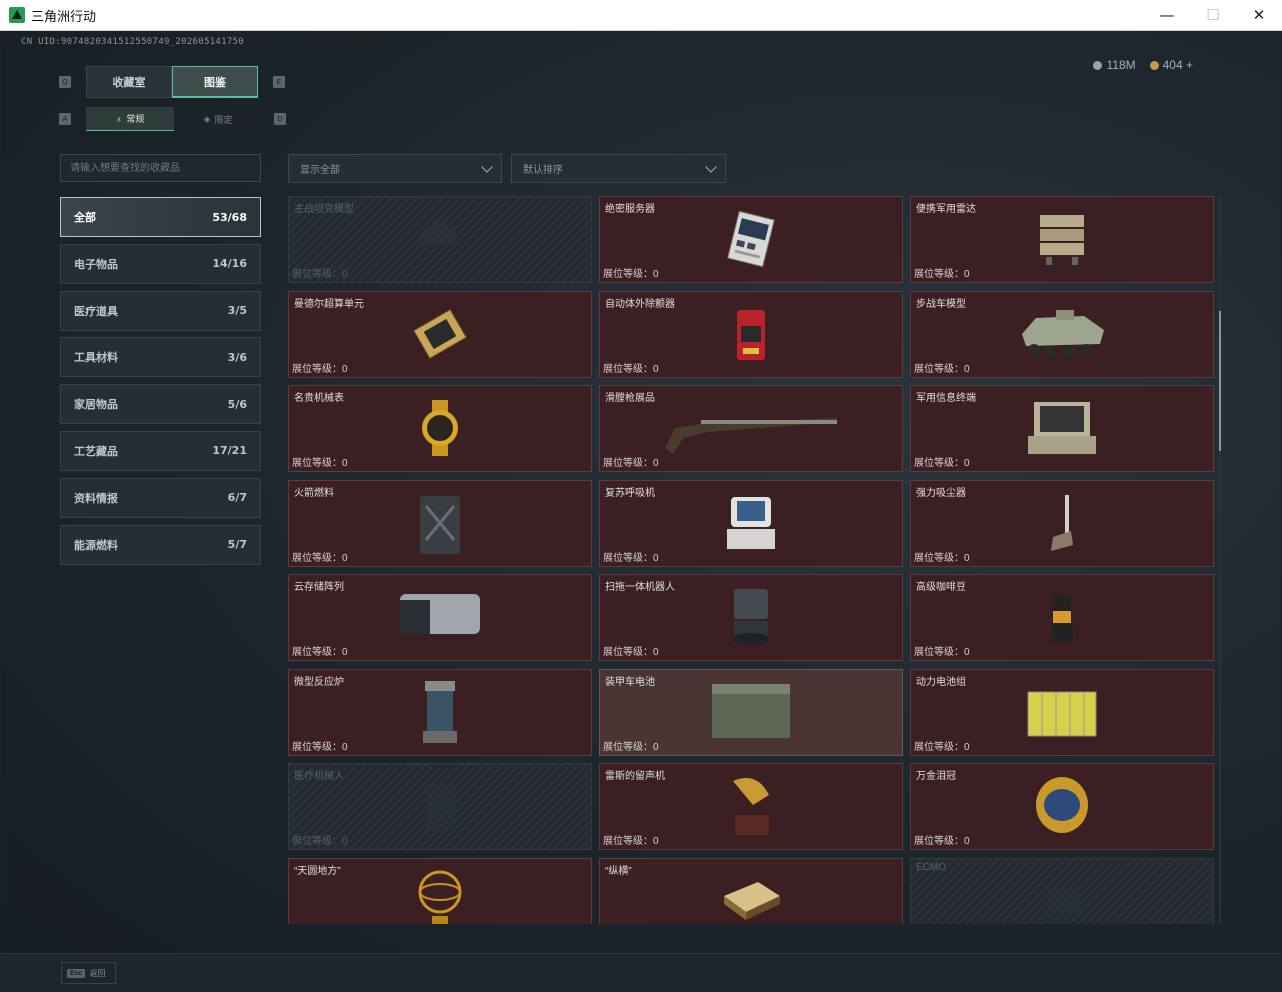  I want to click on category-intel: 资料情报 6/7, so click(160, 497).